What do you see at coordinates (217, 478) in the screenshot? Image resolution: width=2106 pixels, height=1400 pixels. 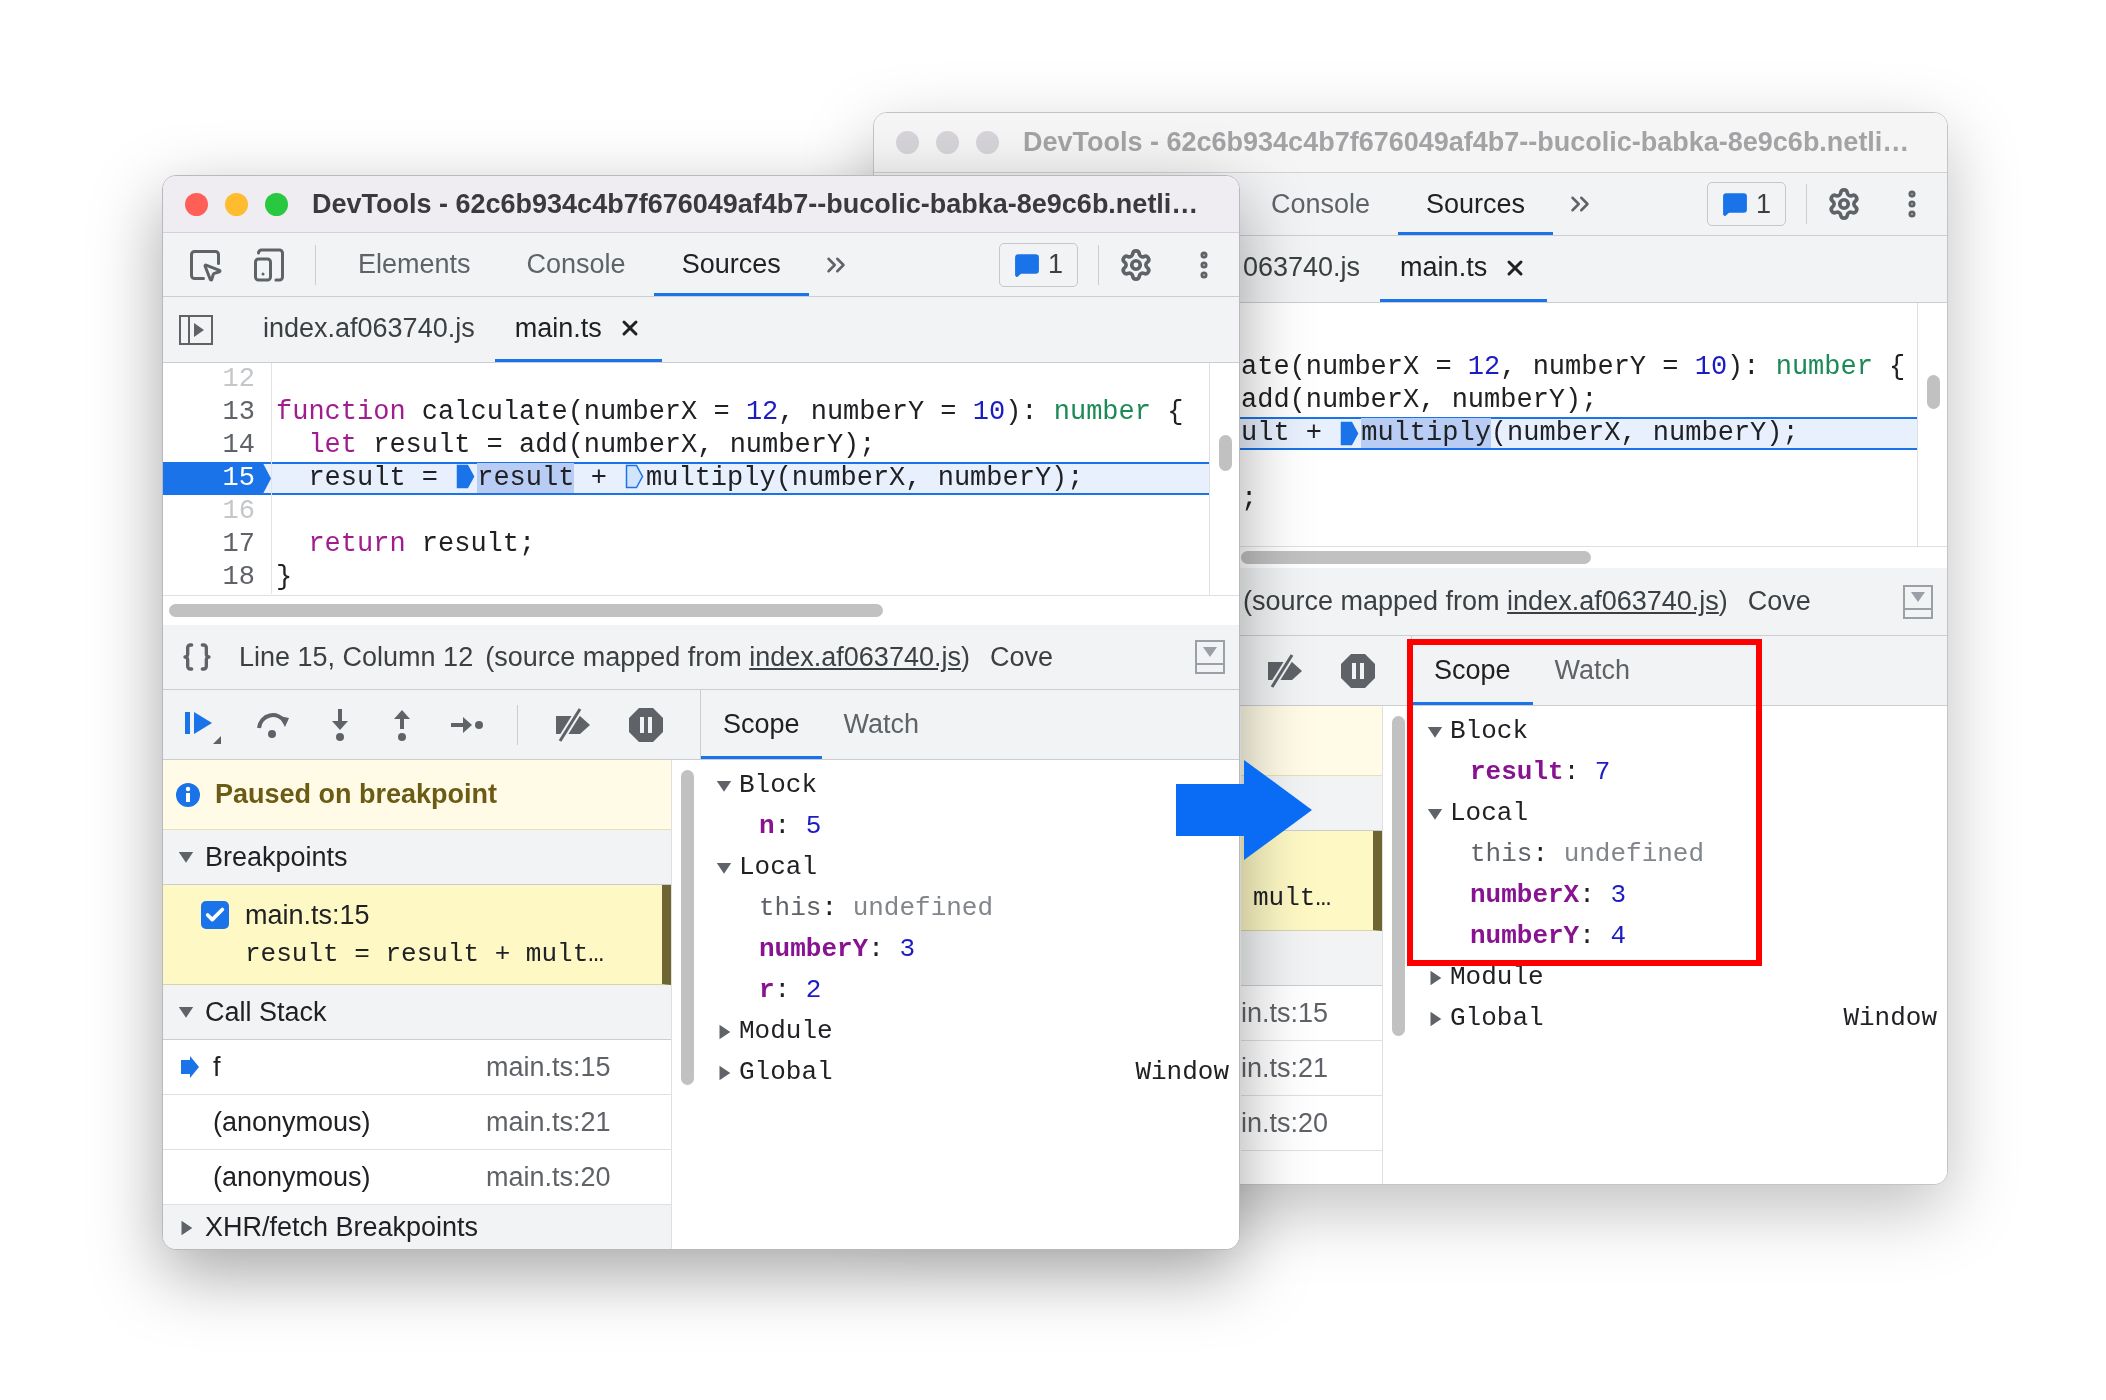 I see `line-number: 15` at bounding box center [217, 478].